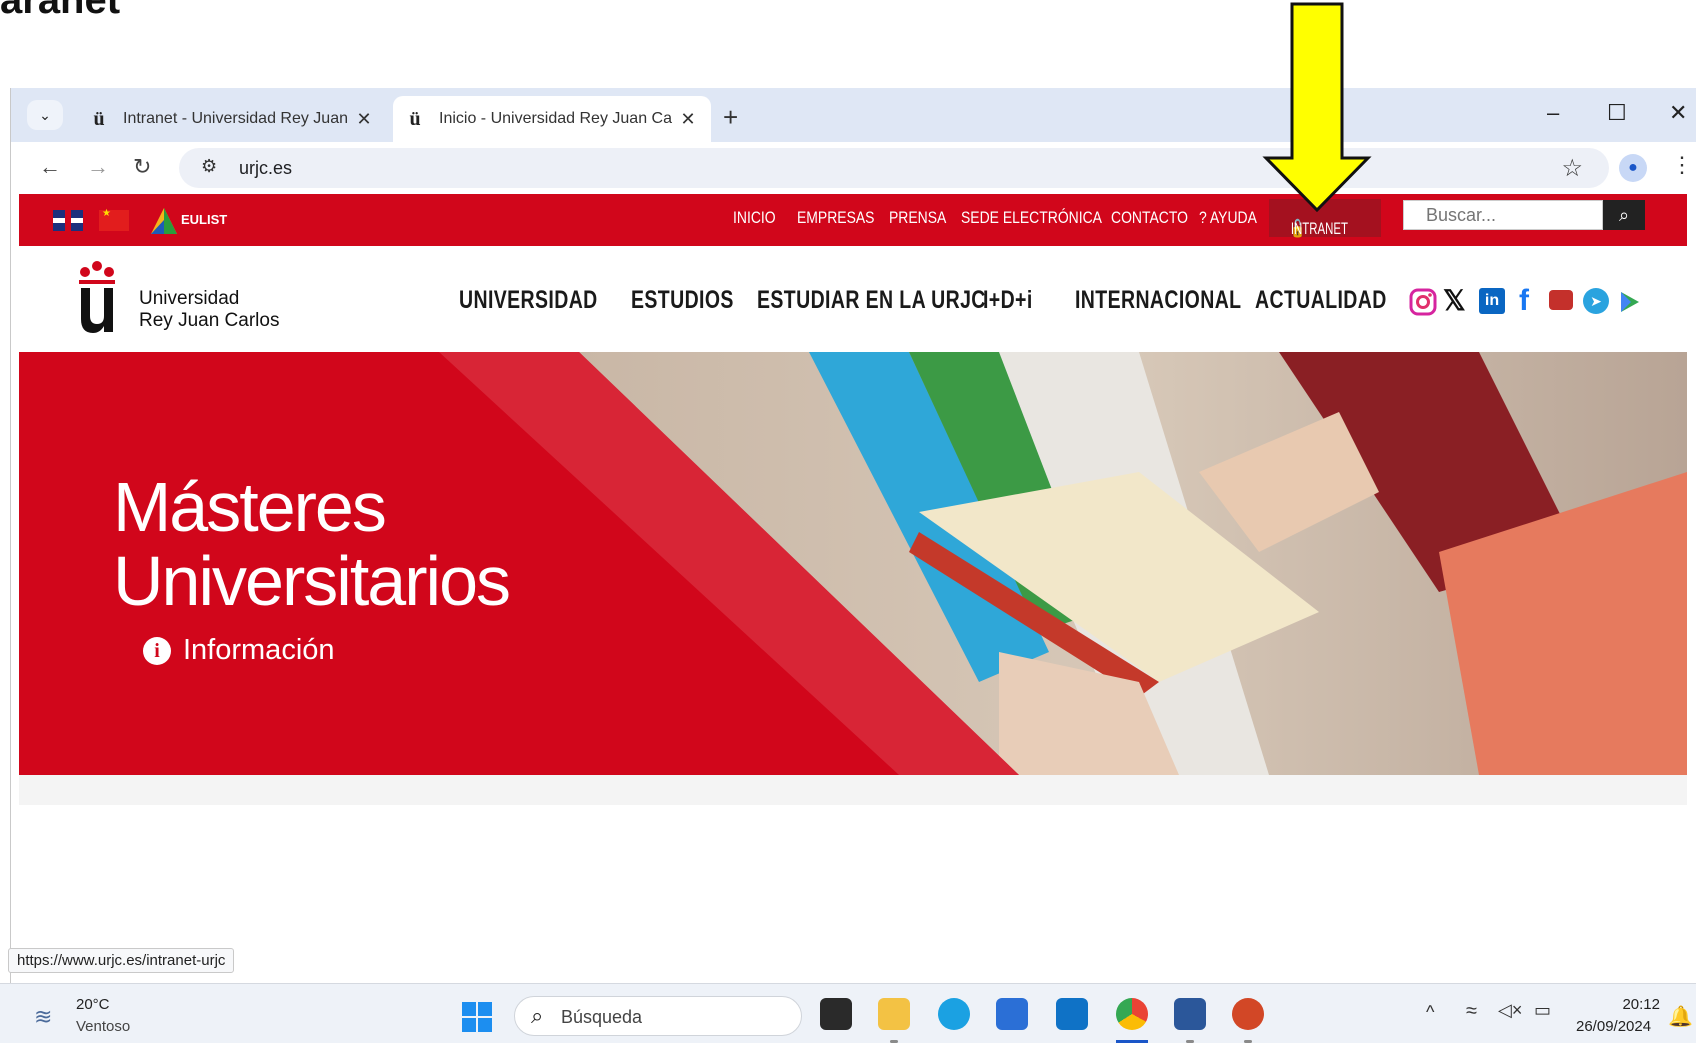  I want to click on tab-title: Inicio - Universidad Rey Juan Ca, so click(555, 118).